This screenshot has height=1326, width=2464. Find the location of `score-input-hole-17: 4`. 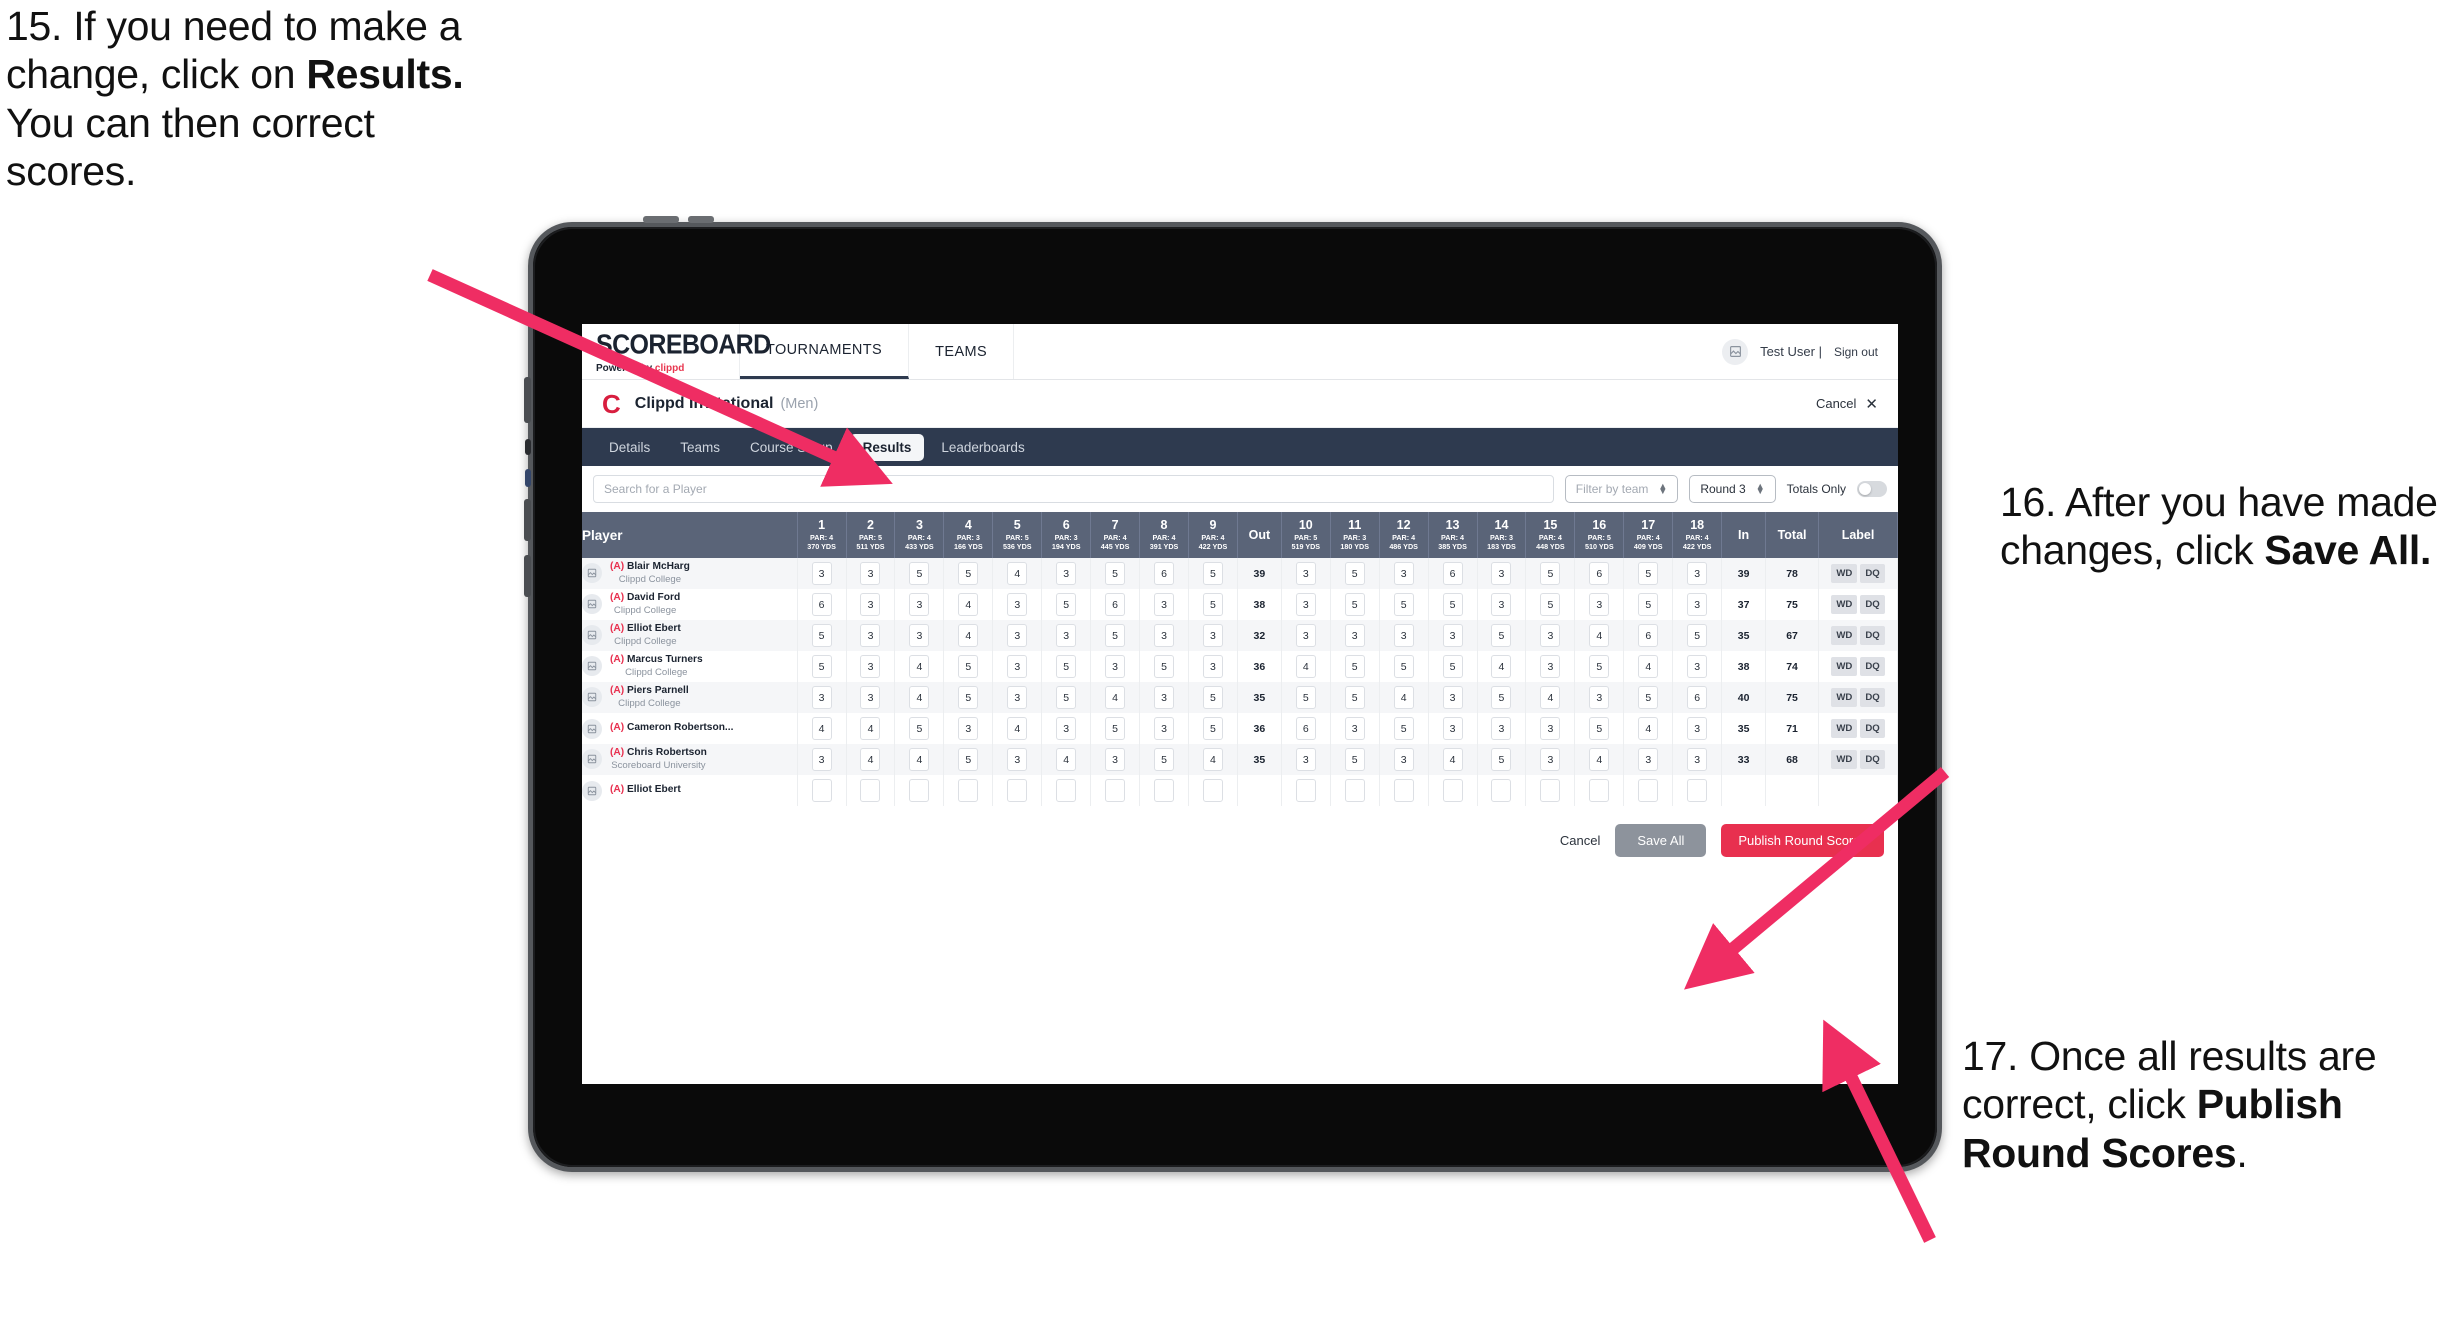

score-input-hole-17: 4 is located at coordinates (1648, 728).